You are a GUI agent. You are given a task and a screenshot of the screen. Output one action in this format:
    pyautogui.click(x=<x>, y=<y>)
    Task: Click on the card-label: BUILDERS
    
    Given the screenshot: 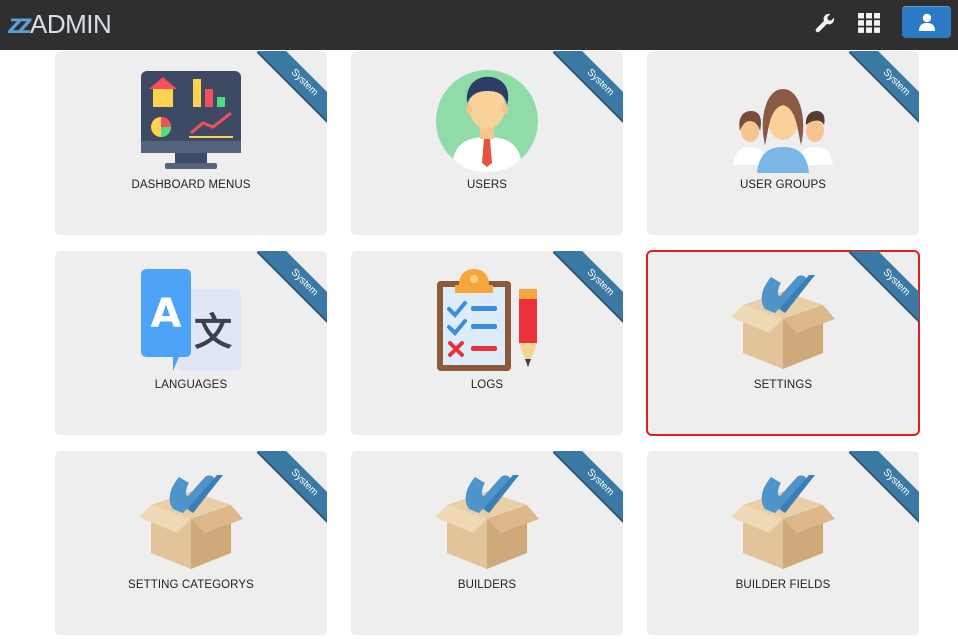 What is the action you would take?
    pyautogui.click(x=487, y=585)
    